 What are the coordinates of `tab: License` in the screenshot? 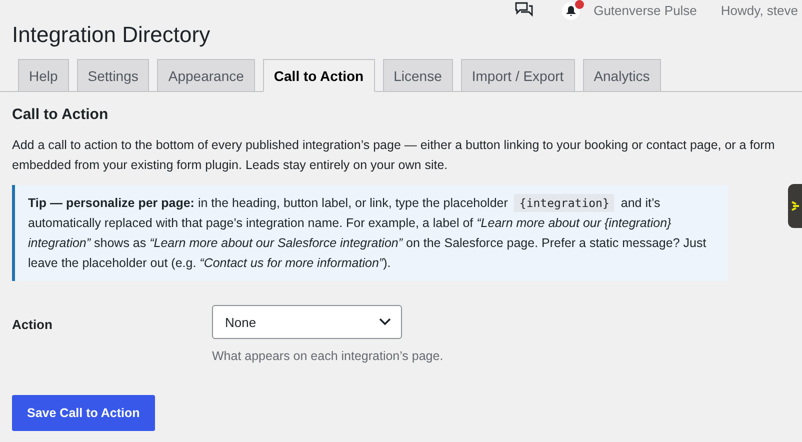 It's located at (417, 75).